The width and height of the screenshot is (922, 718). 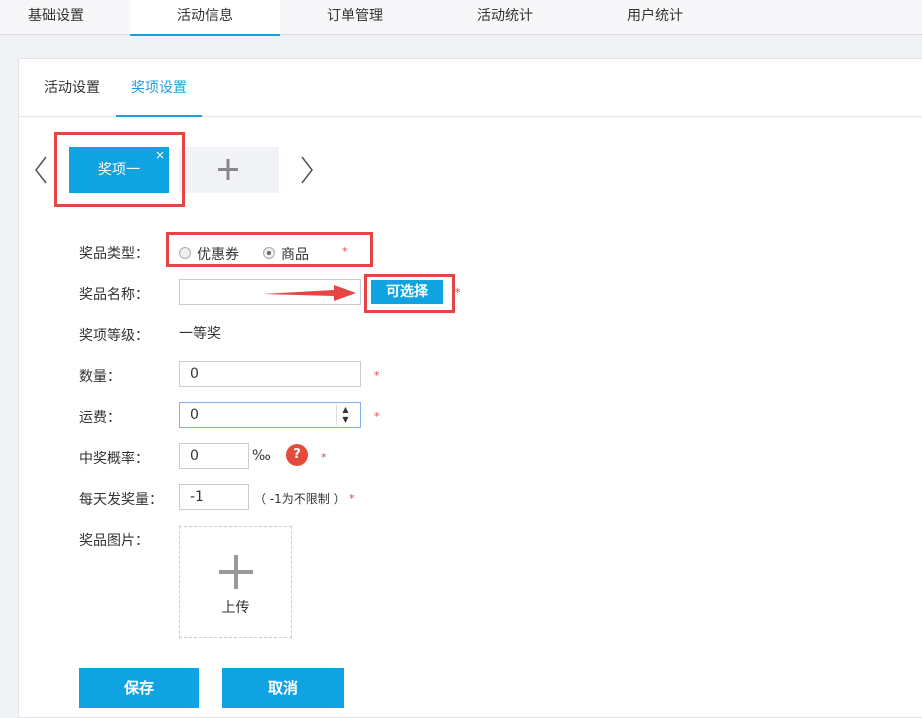 What do you see at coordinates (297, 455) in the screenshot?
I see `help-icon: ?` at bounding box center [297, 455].